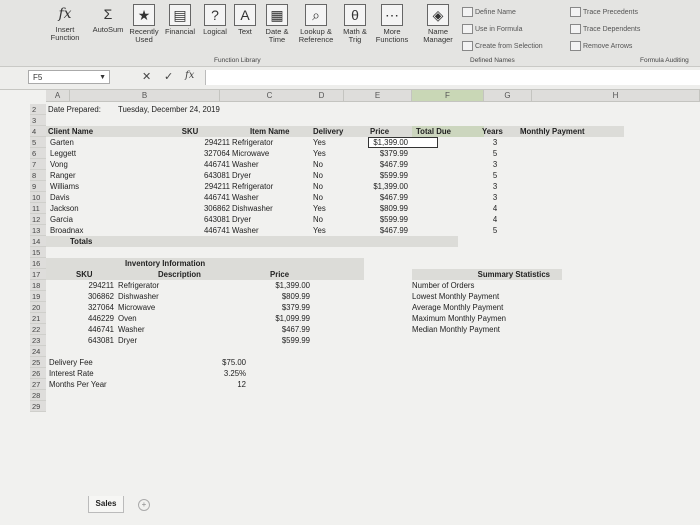  I want to click on inventory-price: $1,099.99, so click(280, 319).